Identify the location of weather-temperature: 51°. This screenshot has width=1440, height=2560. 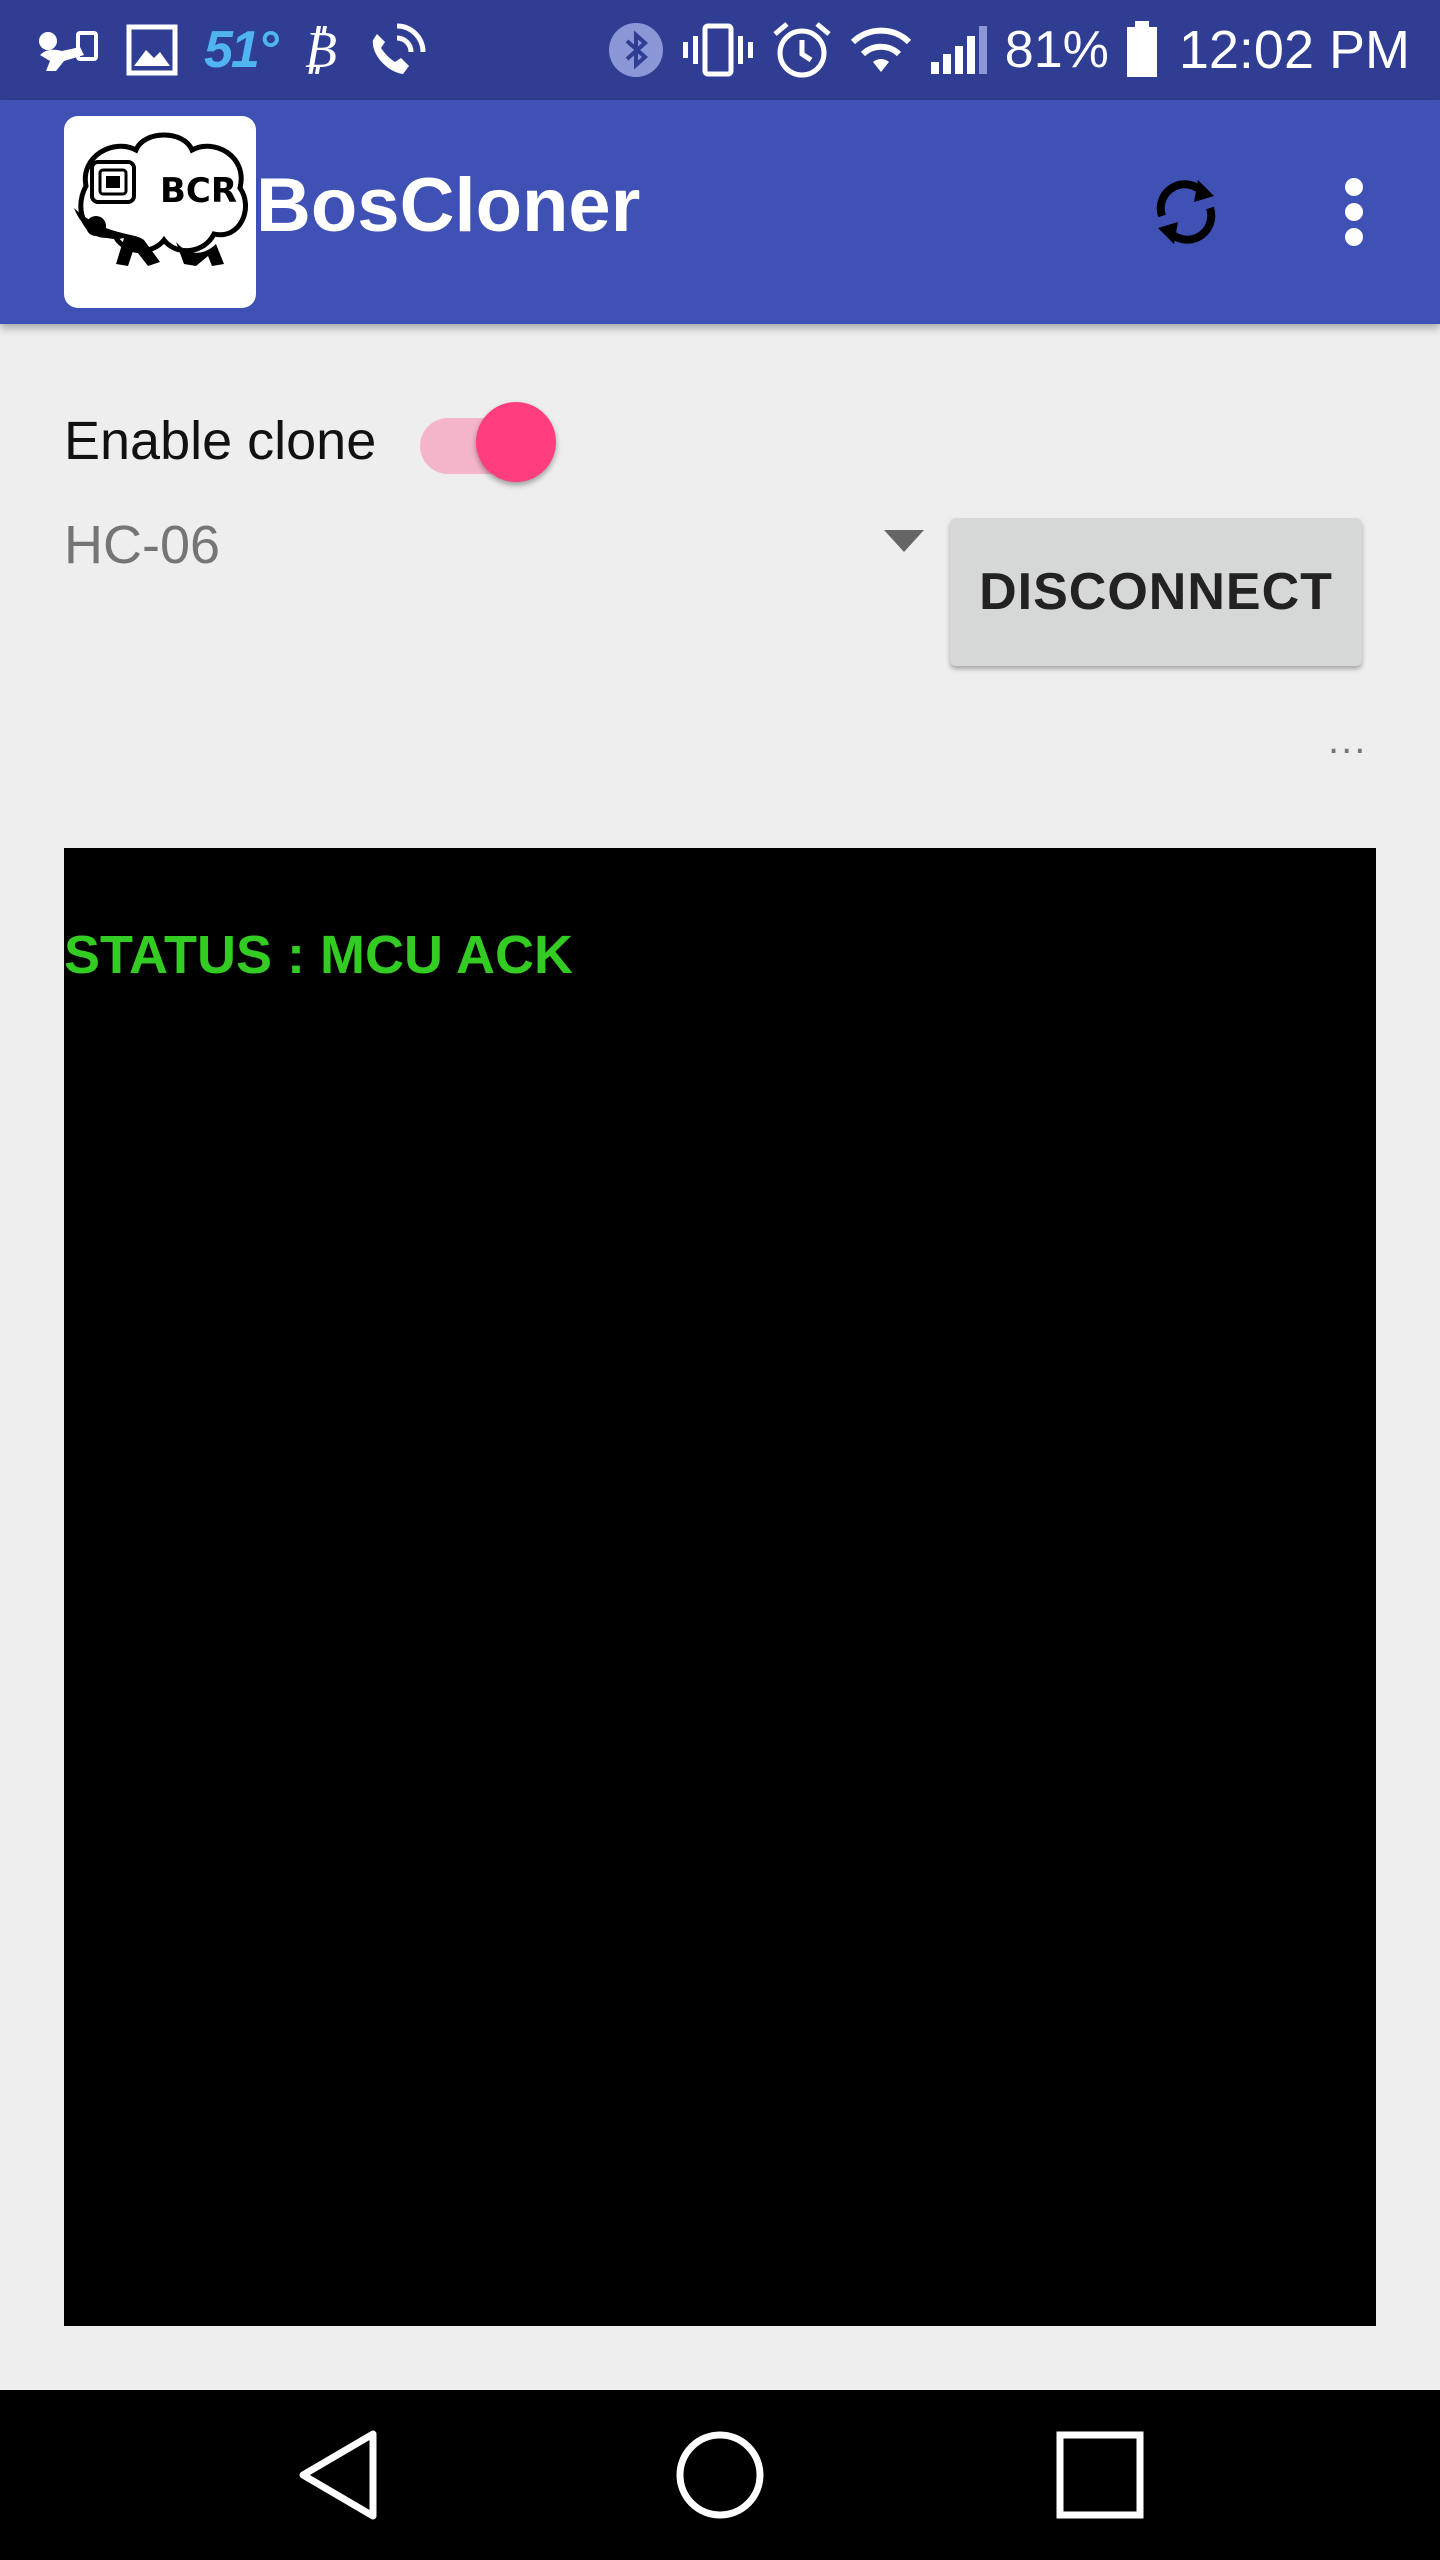
(241, 50).